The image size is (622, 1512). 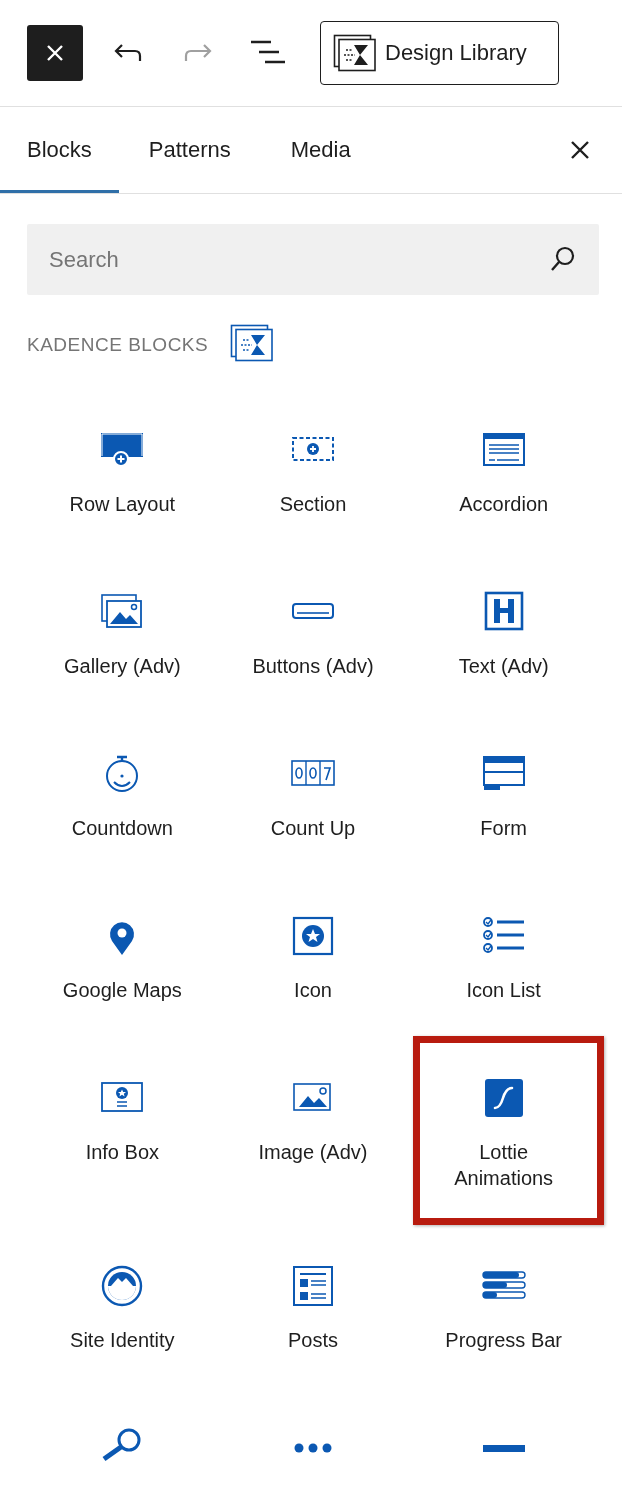 I want to click on post-list-icon, so click(x=313, y=1286).